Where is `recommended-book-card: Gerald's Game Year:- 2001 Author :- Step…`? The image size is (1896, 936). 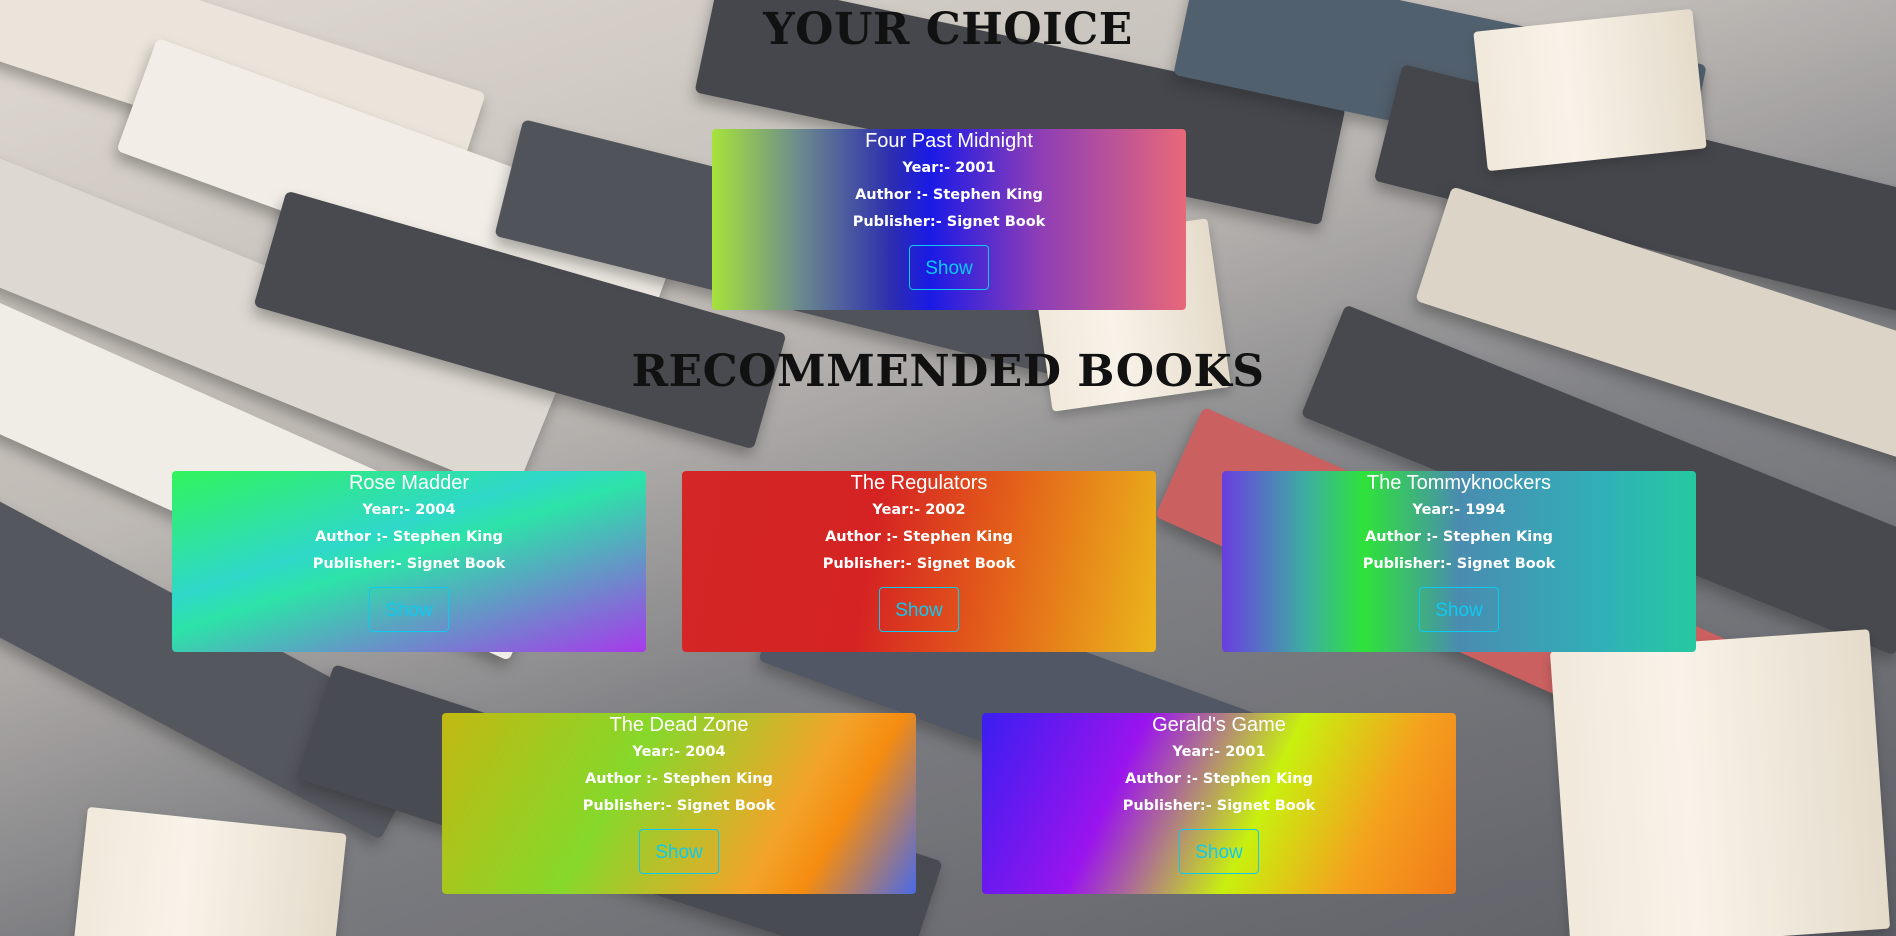
recommended-book-card: Gerald's Game Year:- 2001 Author :- Step… is located at coordinates (1219, 803).